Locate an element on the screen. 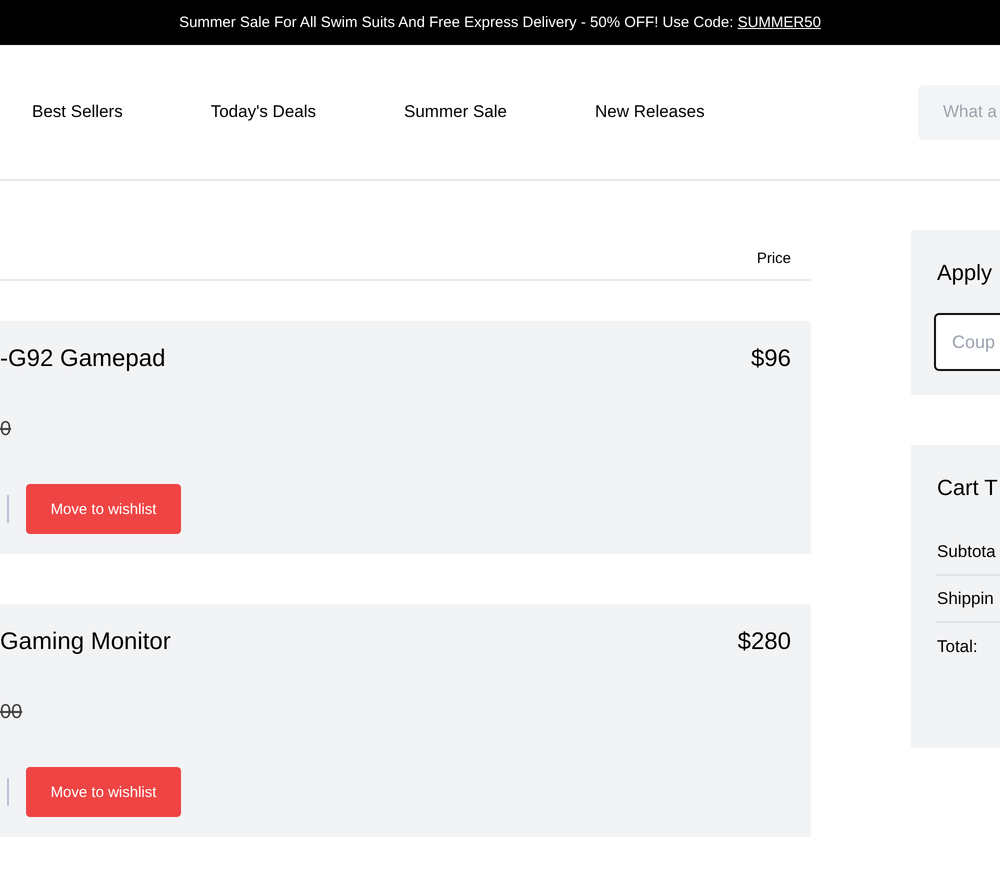 The height and width of the screenshot is (881, 1000). nav-link: Best Sellers is located at coordinates (77, 112).